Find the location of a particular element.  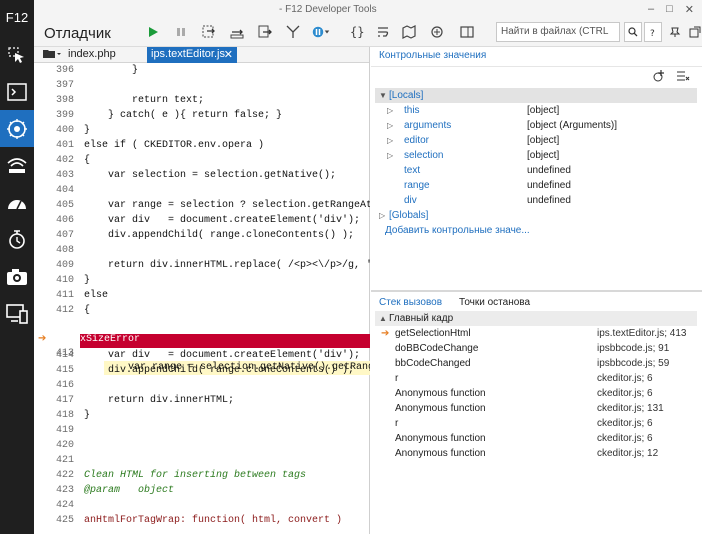

tab-ips-texteditor-js: ips.textEditor.js ✕ is located at coordinates (192, 55).